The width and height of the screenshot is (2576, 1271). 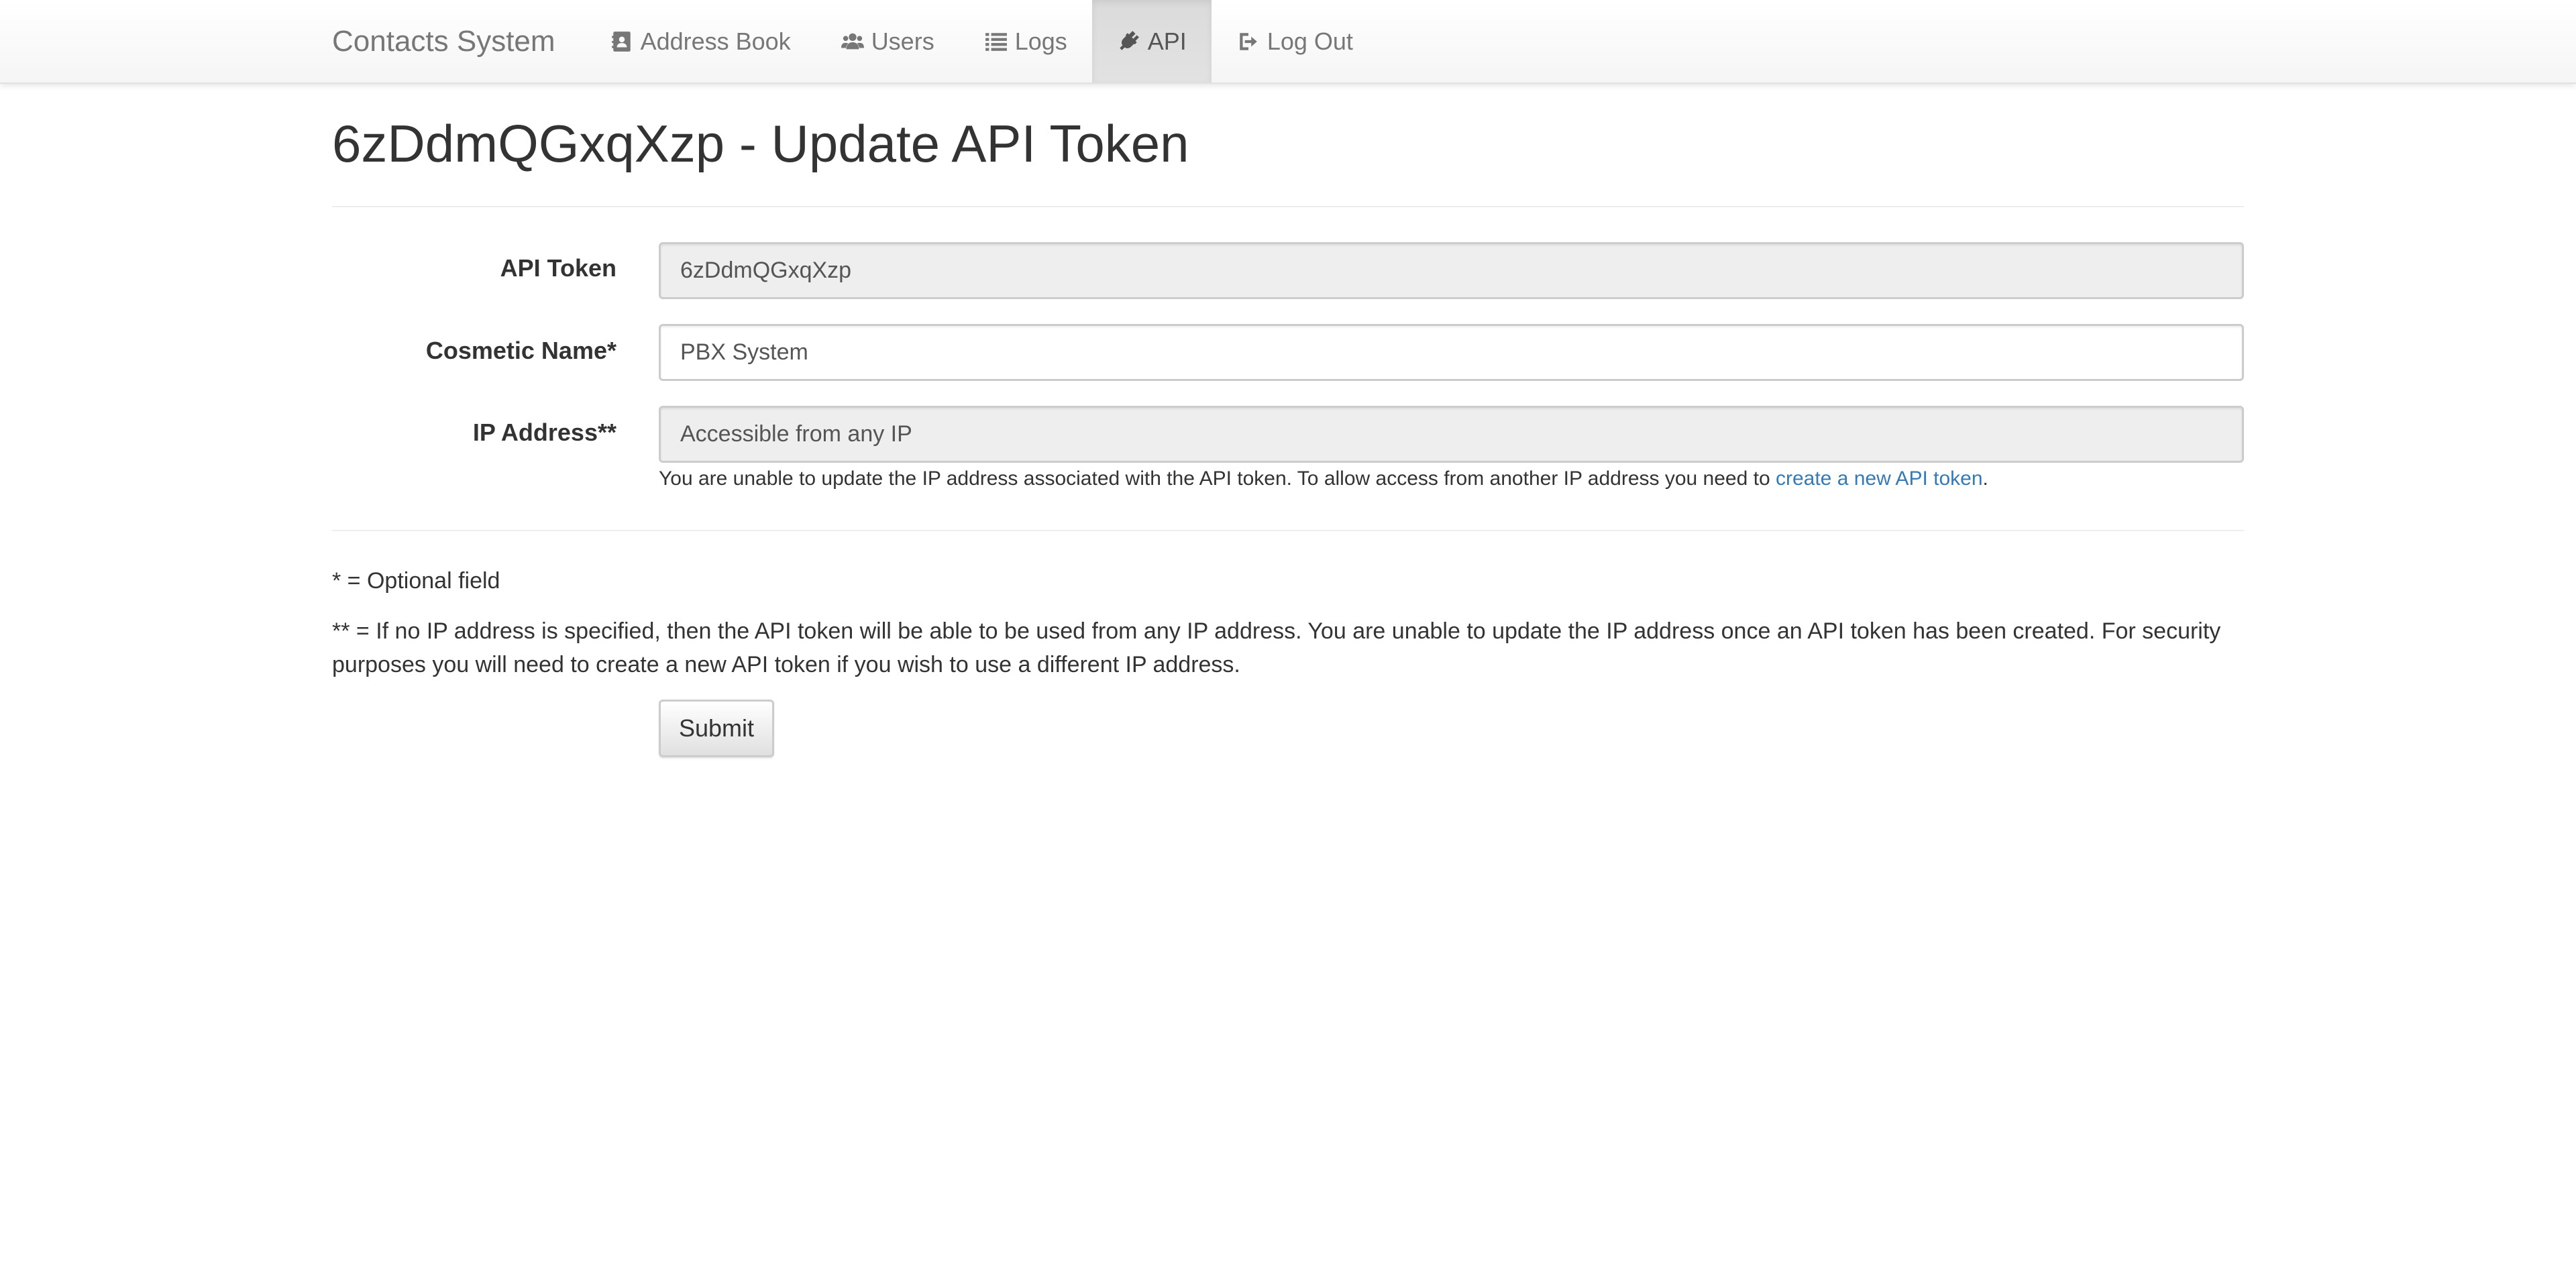 What do you see at coordinates (1451, 270) in the screenshot?
I see `api-token-field` at bounding box center [1451, 270].